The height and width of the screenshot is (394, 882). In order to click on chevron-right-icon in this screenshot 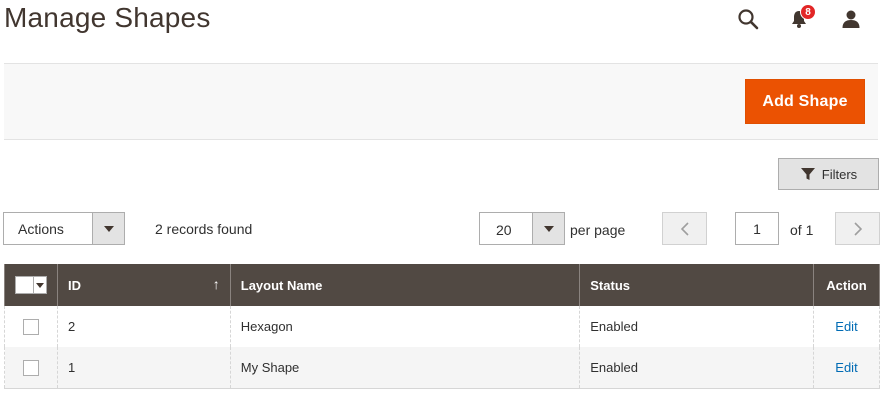, I will do `click(857, 228)`.